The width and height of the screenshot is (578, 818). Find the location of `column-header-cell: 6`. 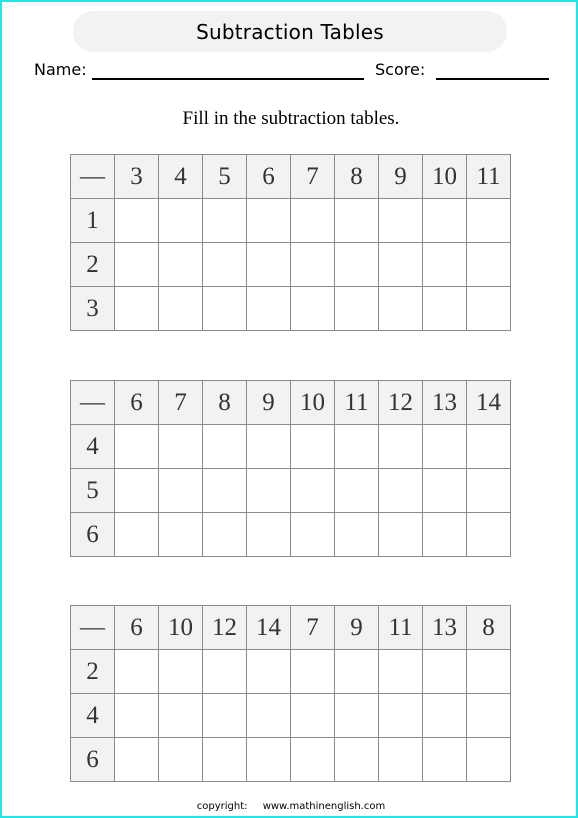

column-header-cell: 6 is located at coordinates (268, 176).